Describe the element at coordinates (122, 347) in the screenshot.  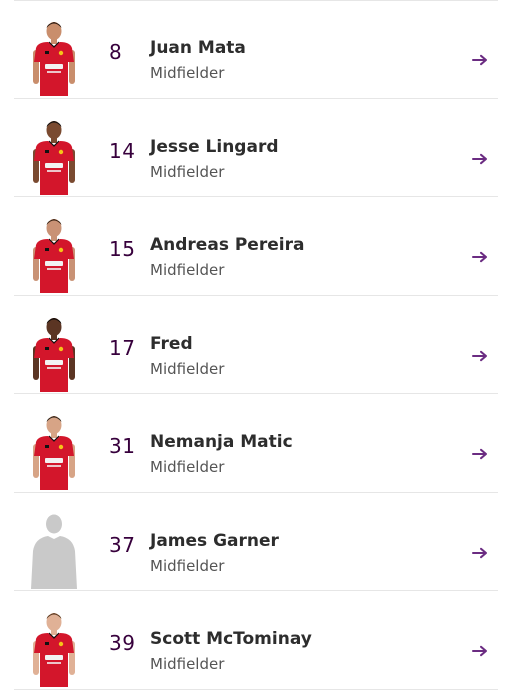
I see `shirt-number: 17` at that location.